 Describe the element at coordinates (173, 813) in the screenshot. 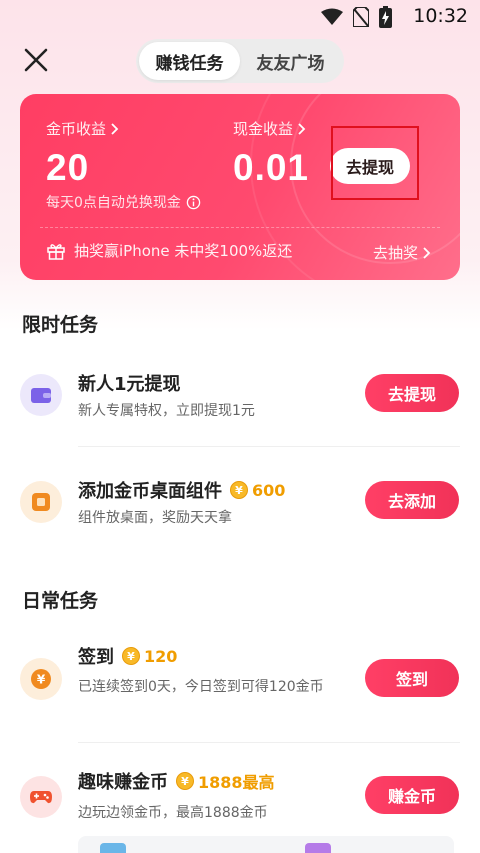

I see `task-desc: 边玩边领金币，最高1888金币` at that location.